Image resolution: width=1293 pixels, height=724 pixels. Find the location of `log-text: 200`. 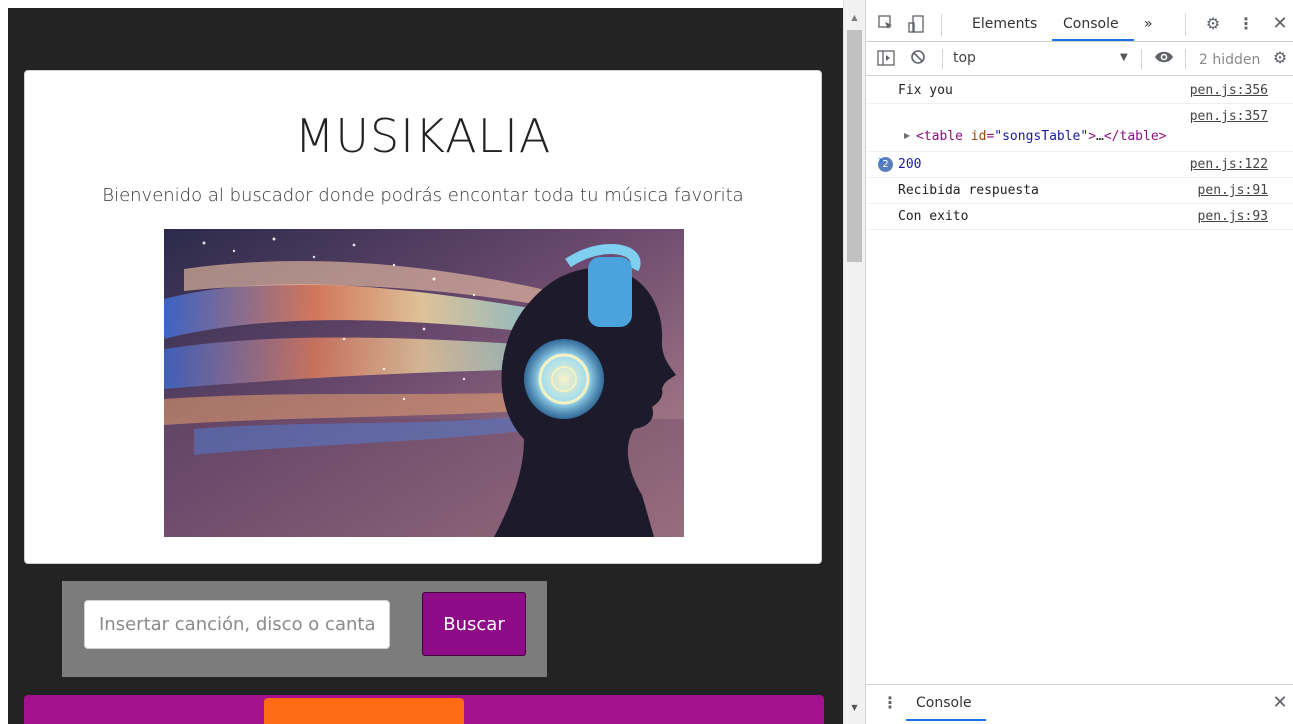

log-text: 200 is located at coordinates (910, 164).